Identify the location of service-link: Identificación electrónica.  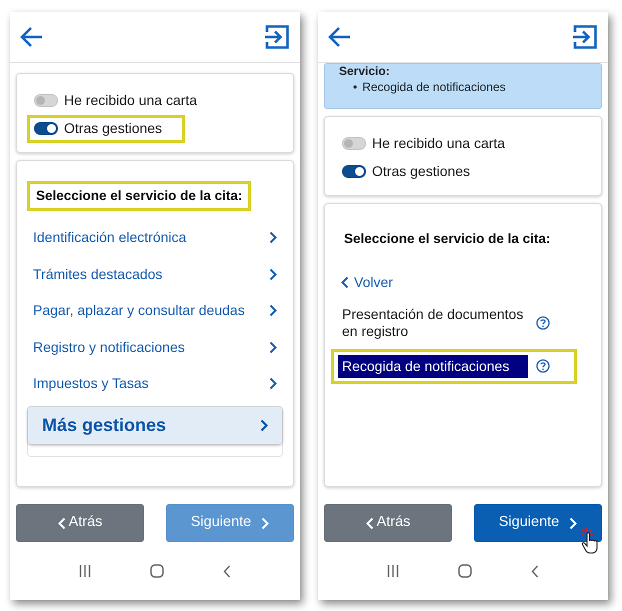
(155, 237).